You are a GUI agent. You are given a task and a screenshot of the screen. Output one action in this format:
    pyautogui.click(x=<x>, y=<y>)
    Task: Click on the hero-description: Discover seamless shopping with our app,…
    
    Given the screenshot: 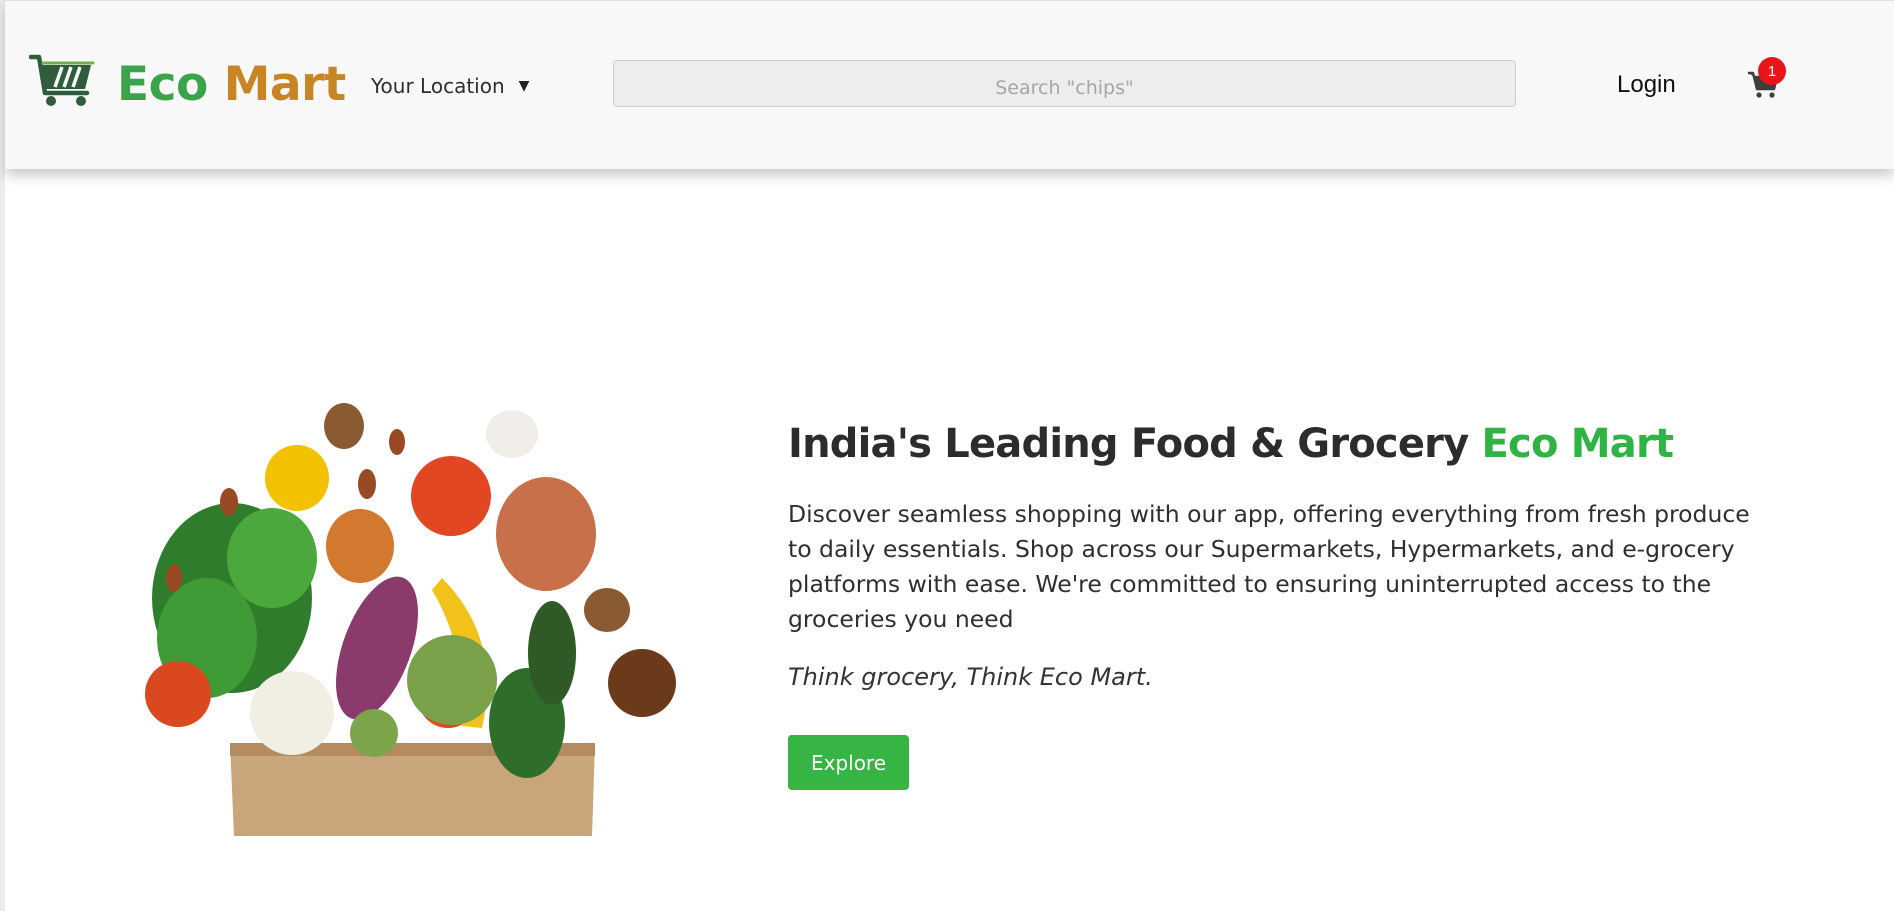 What is the action you would take?
    pyautogui.click(x=1269, y=566)
    